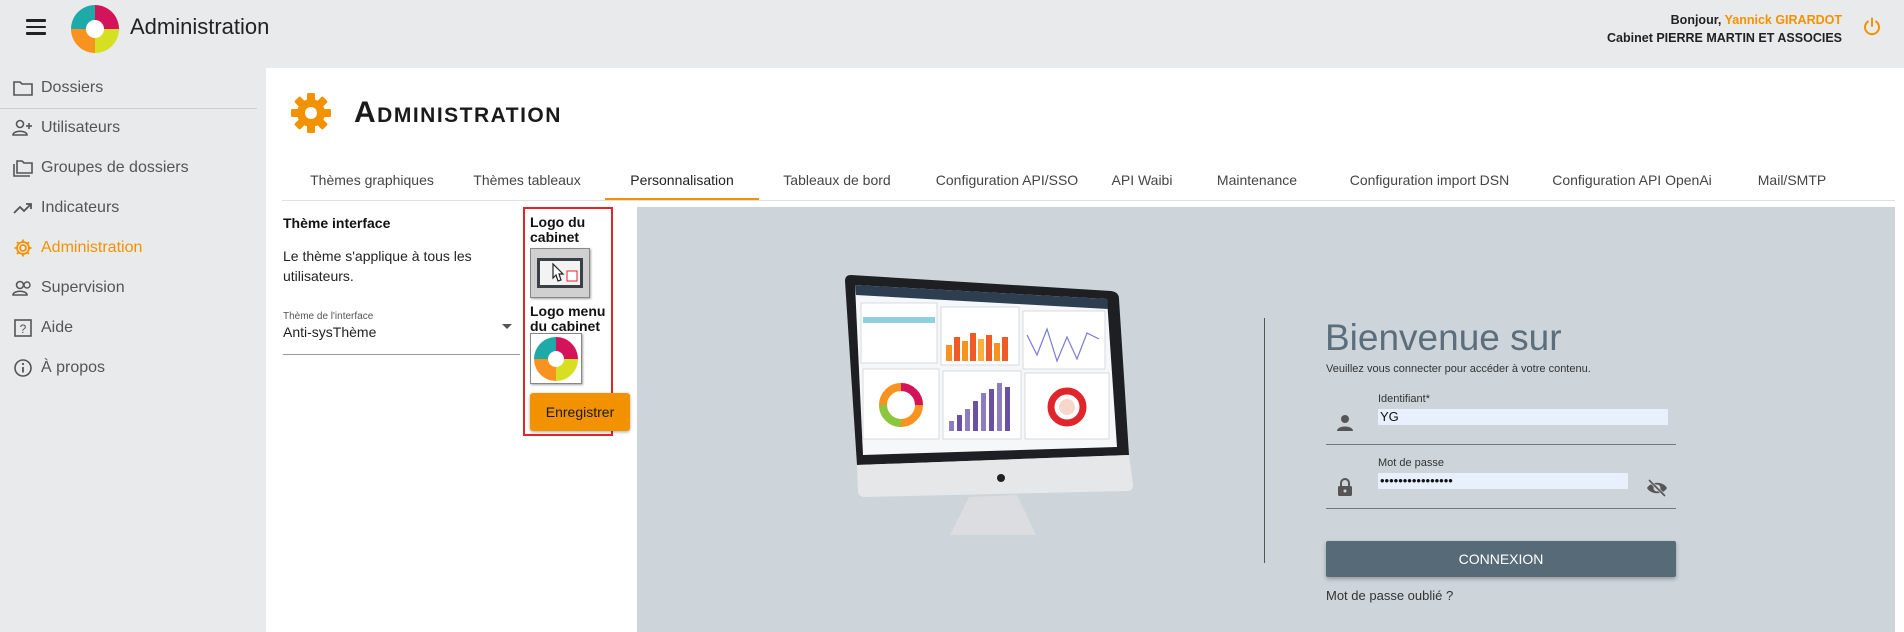 The width and height of the screenshot is (1904, 632). I want to click on tab-themes-graphiques: Thèmes graphiques, so click(372, 180).